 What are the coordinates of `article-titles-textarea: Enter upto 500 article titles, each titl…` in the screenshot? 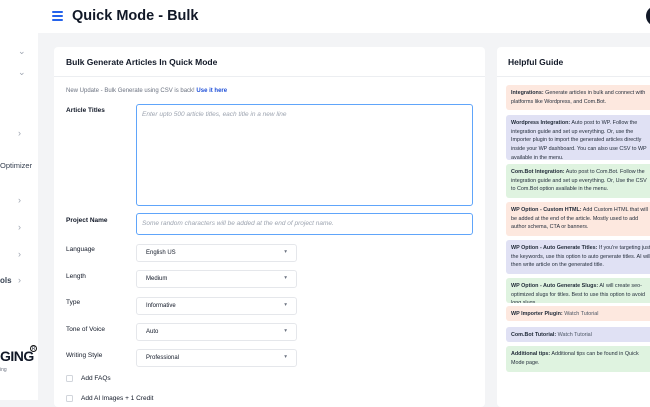 It's located at (304, 155).